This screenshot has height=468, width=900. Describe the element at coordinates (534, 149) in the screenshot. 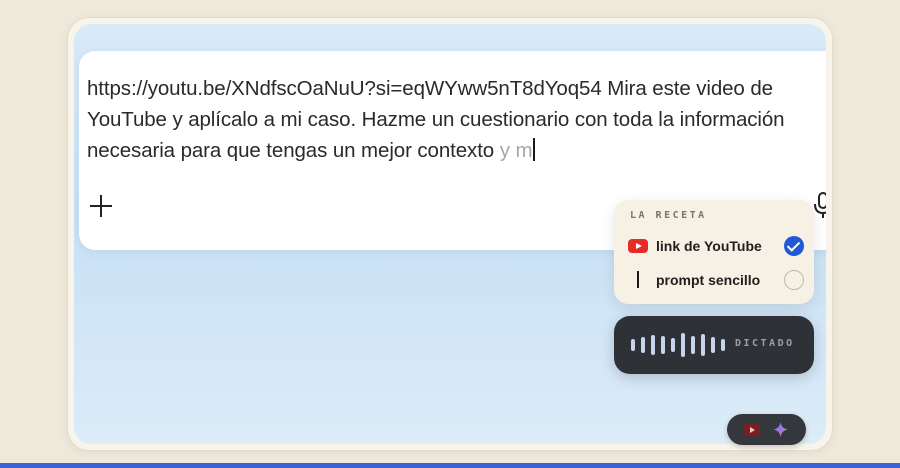

I see `text-caret` at that location.